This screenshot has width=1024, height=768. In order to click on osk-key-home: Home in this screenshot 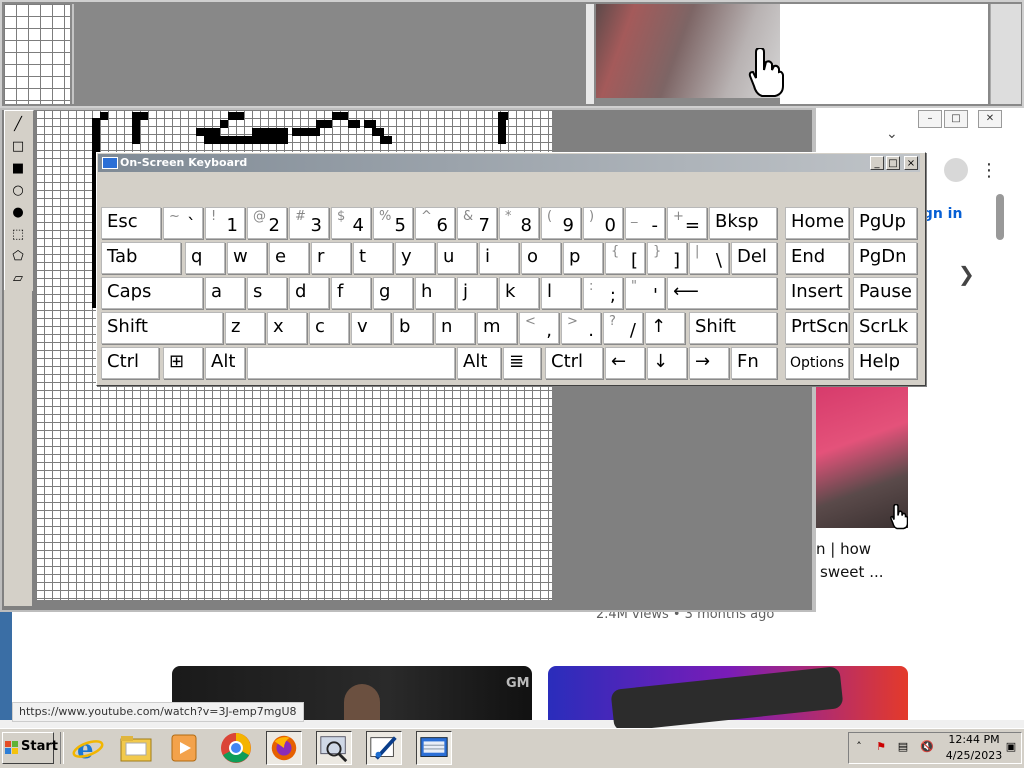, I will do `click(817, 223)`.